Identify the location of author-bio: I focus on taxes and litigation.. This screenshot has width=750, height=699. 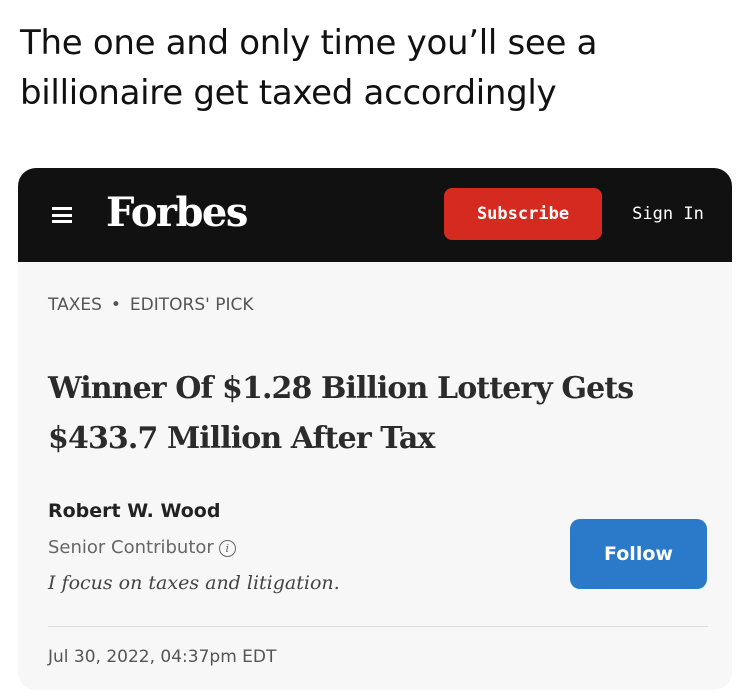
(194, 583).